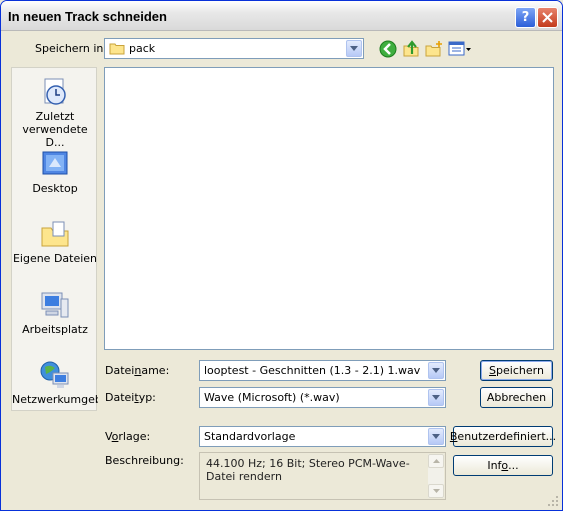  What do you see at coordinates (436, 491) in the screenshot?
I see `scroll-down-icon` at bounding box center [436, 491].